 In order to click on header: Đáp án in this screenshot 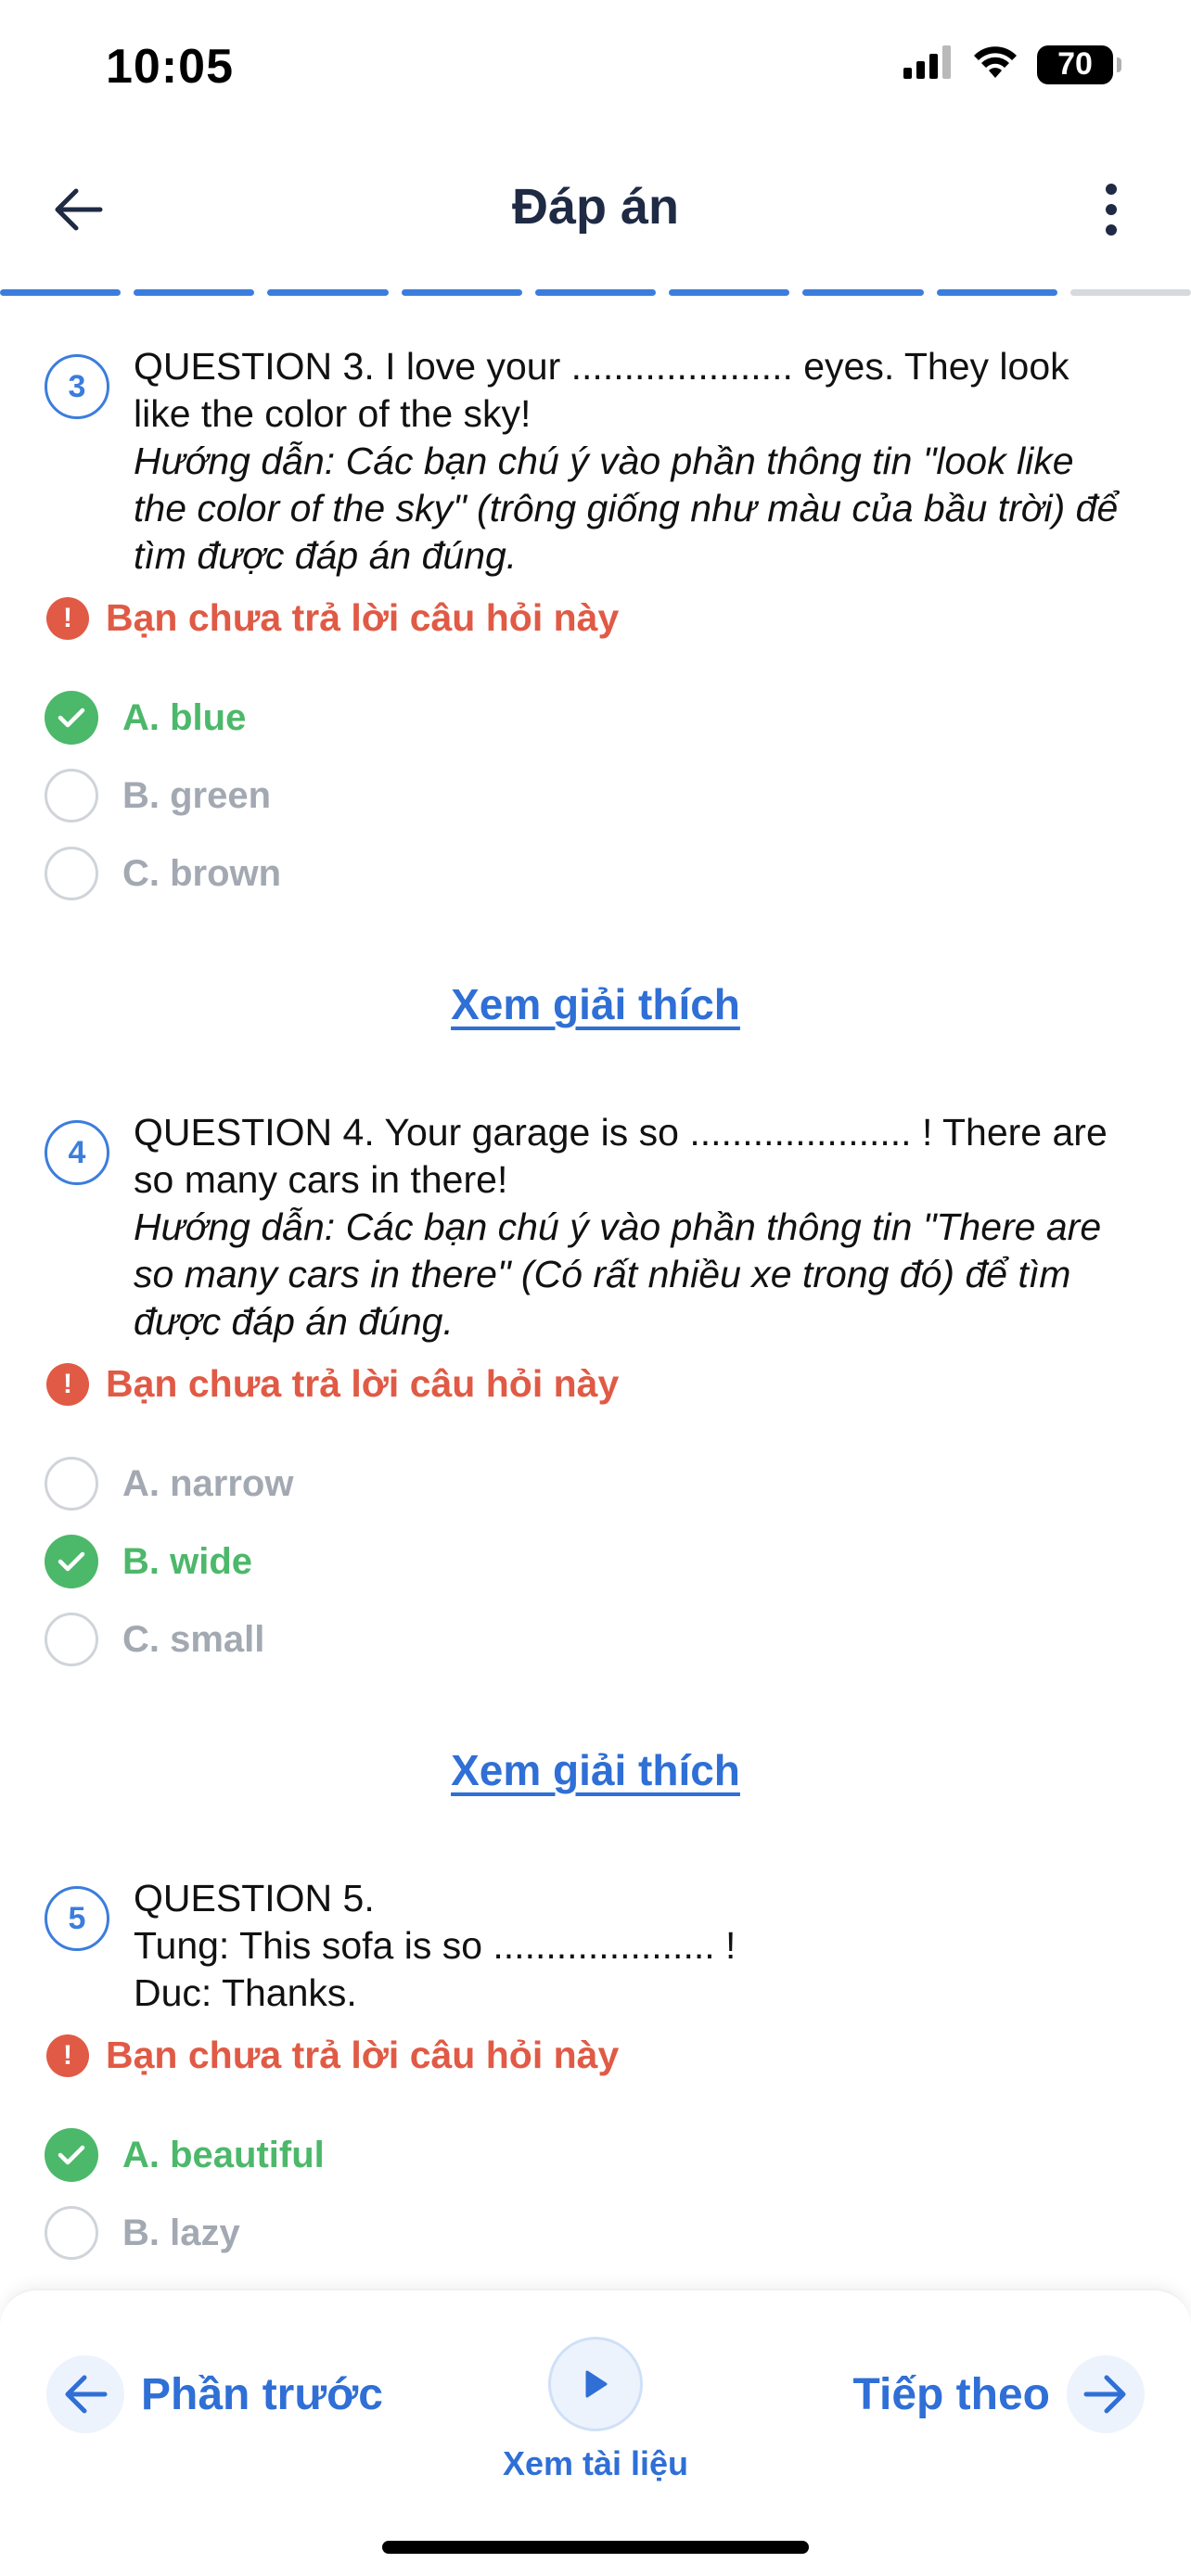, I will do `click(595, 208)`.